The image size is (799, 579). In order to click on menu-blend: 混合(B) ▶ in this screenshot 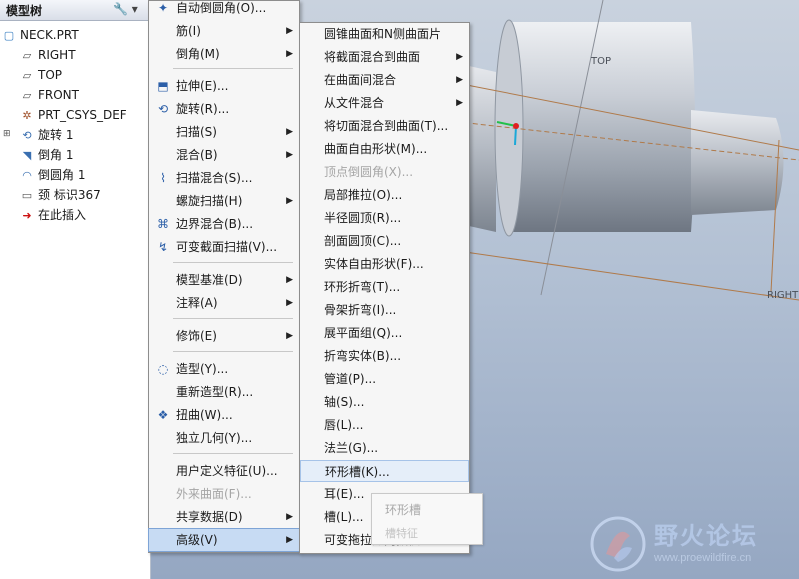, I will do `click(224, 155)`.